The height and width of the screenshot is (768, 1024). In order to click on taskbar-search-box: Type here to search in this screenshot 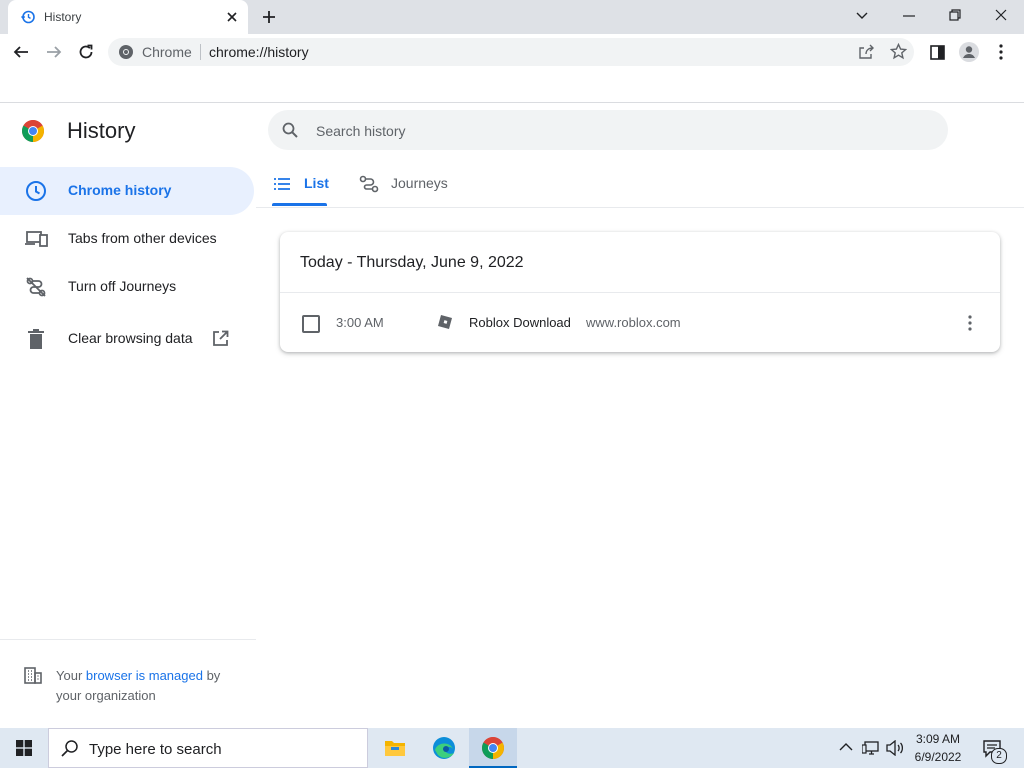, I will do `click(208, 748)`.